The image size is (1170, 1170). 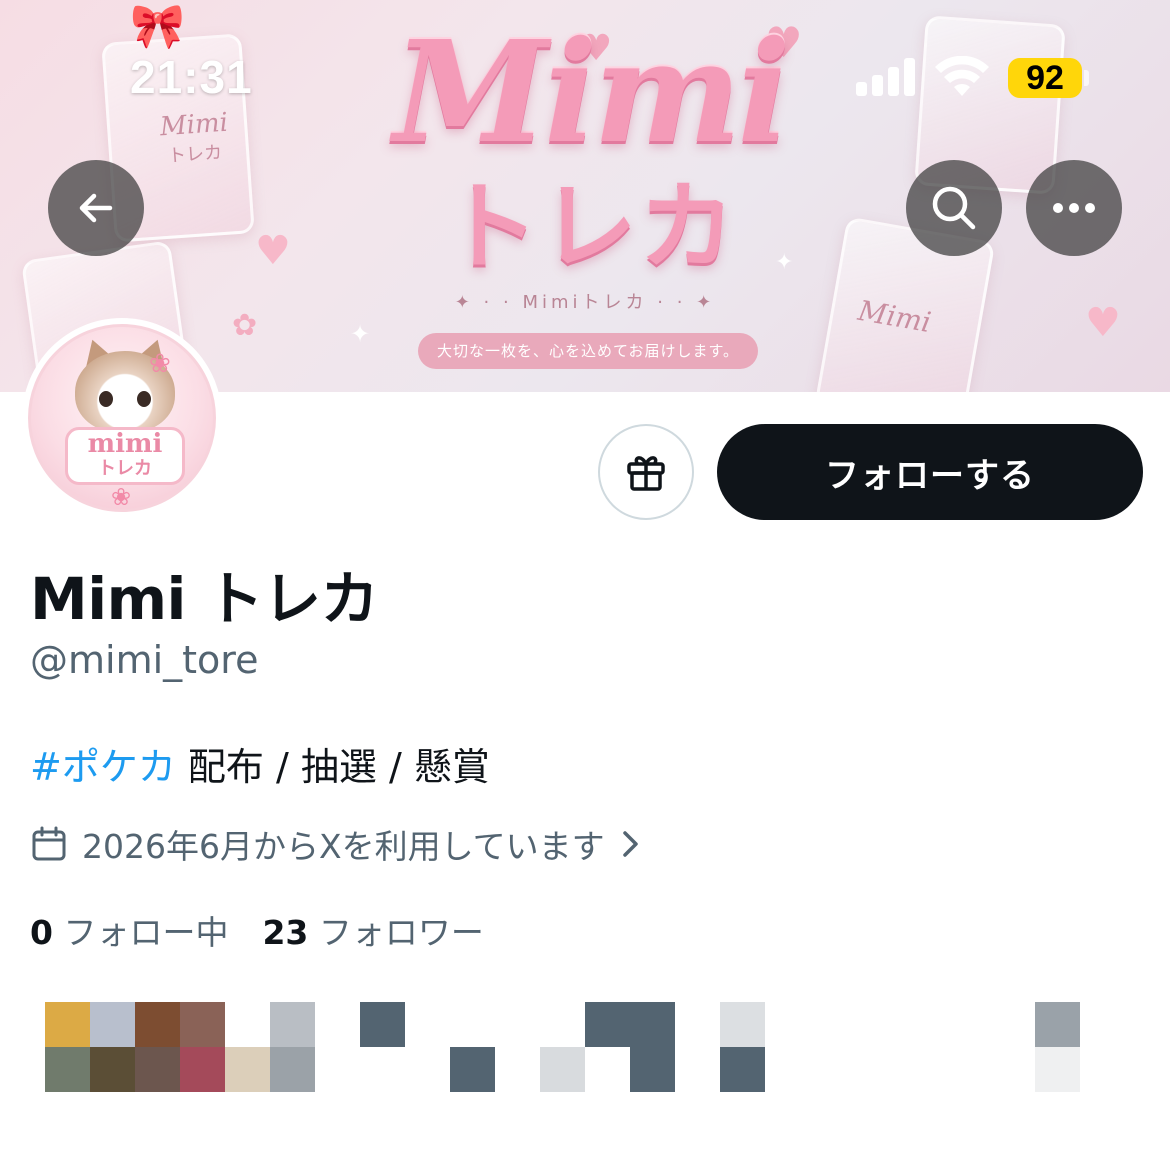 I want to click on profile-avatar: ❀ mimi トレカ ❀, so click(x=122, y=418).